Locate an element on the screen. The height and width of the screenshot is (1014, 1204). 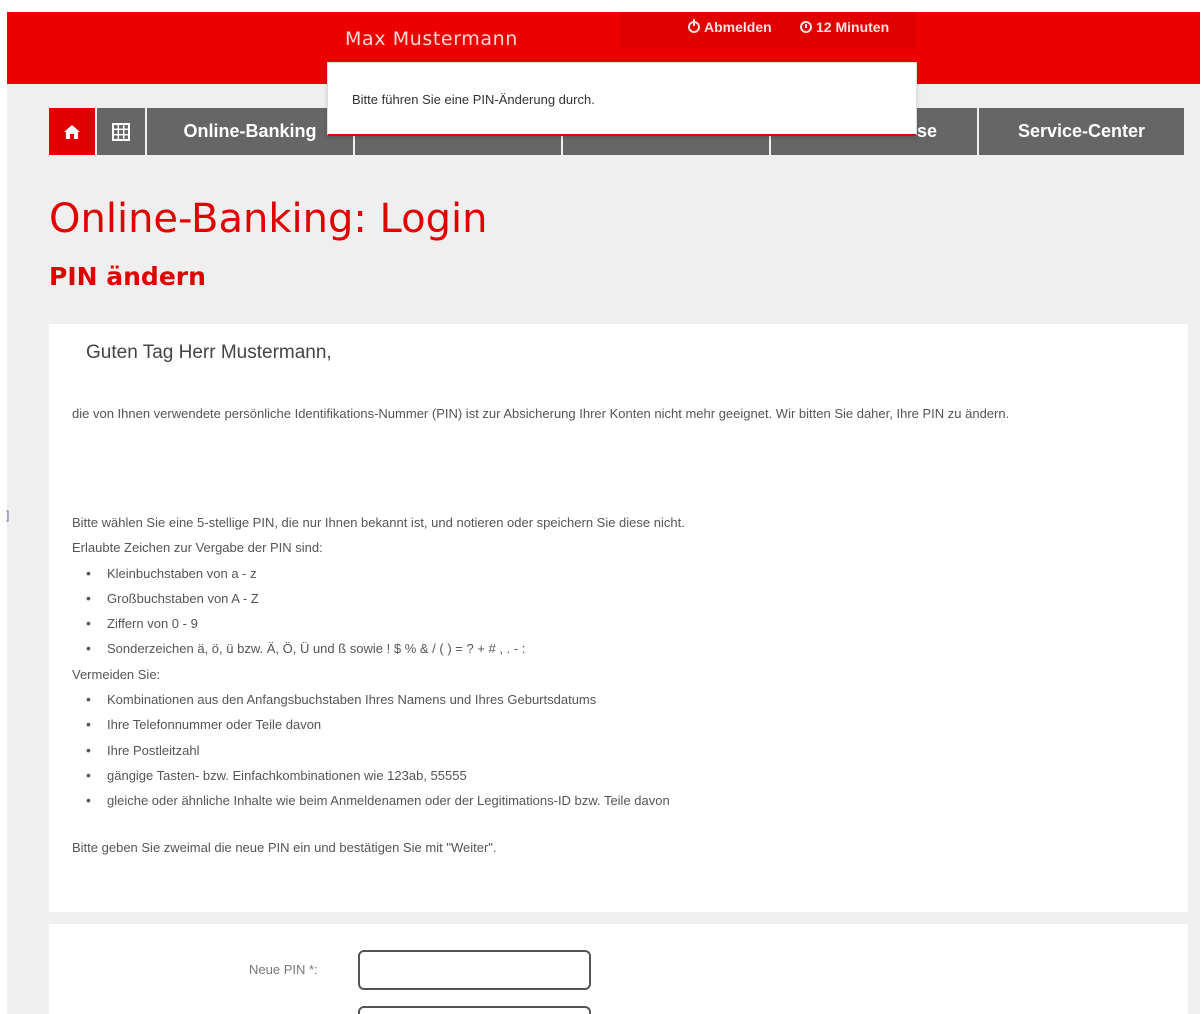
page-subtitle: PIN ändern is located at coordinates (127, 276).